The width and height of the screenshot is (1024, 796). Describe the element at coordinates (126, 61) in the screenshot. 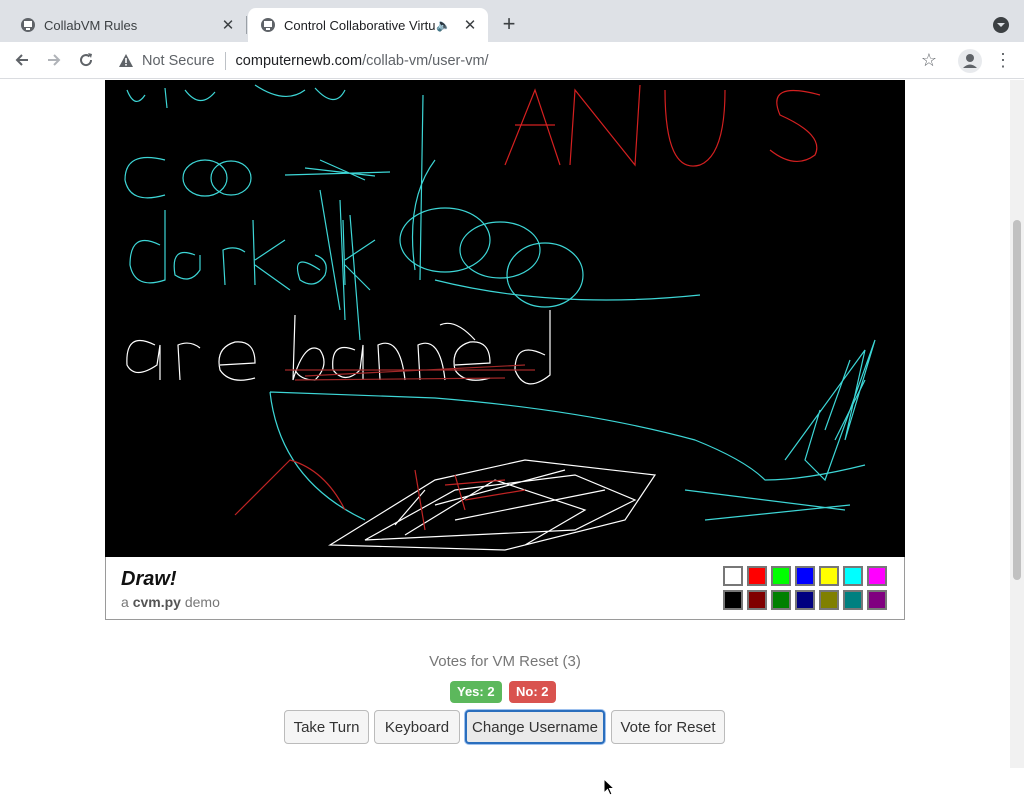

I see `warning-triangle-icon` at that location.